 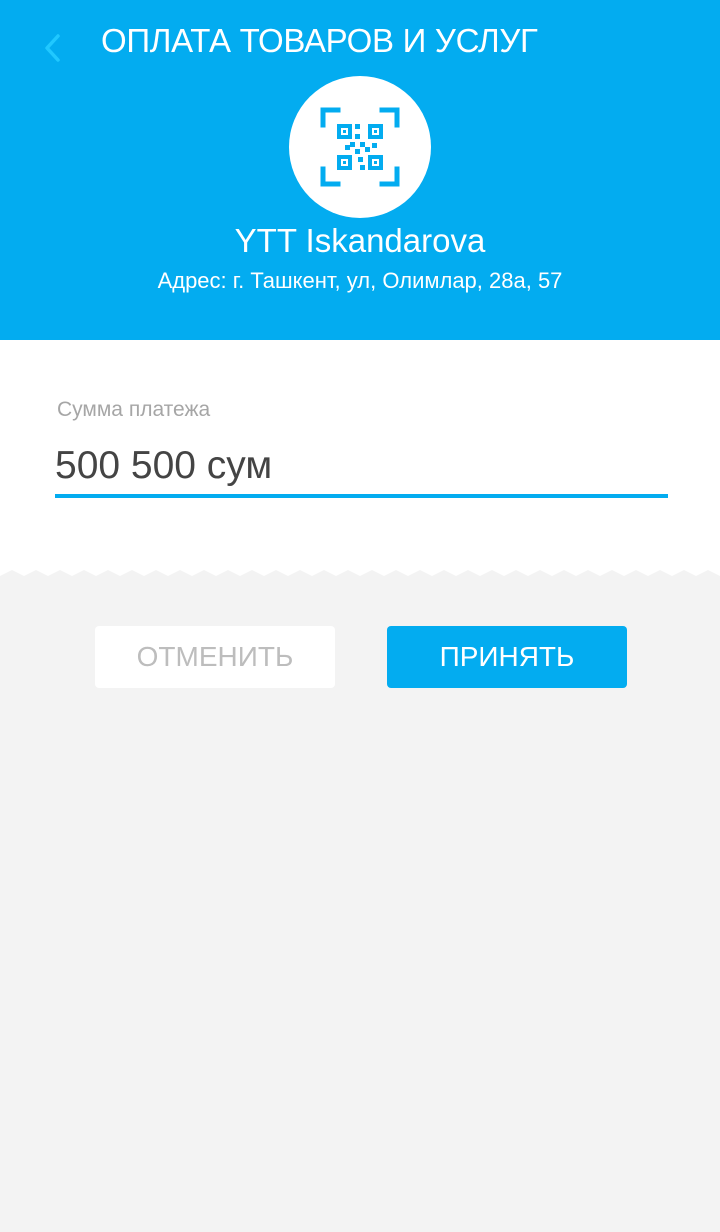 I want to click on amount-label: Сумма платежа, so click(x=134, y=409).